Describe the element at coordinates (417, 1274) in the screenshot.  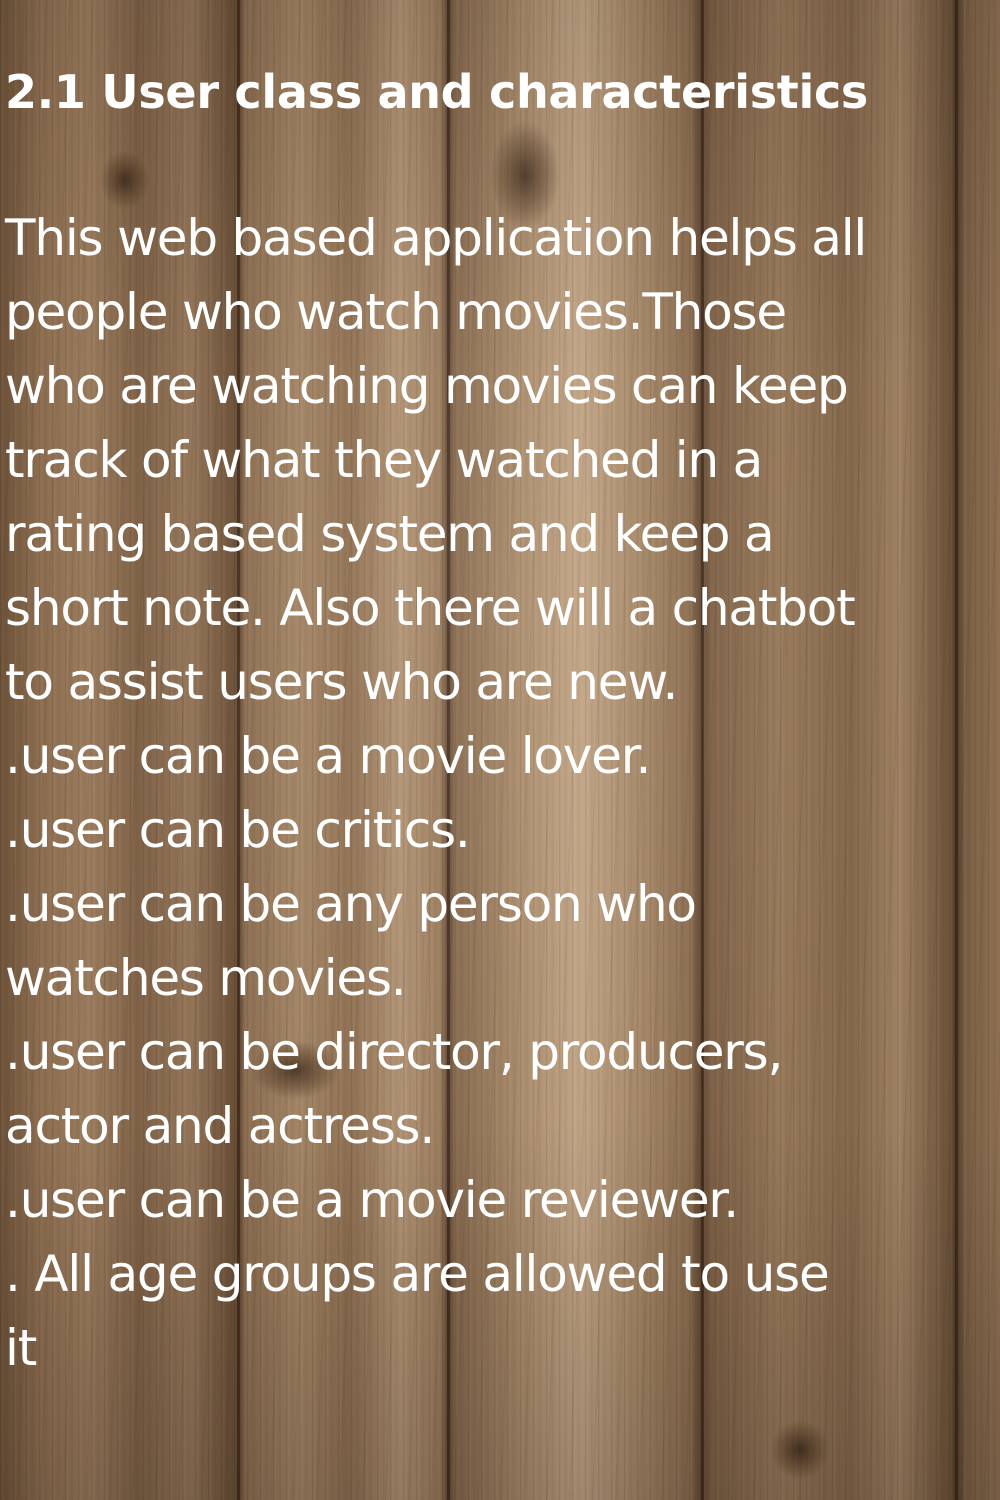
I see `text-line: . All age groups are allowed to use` at that location.